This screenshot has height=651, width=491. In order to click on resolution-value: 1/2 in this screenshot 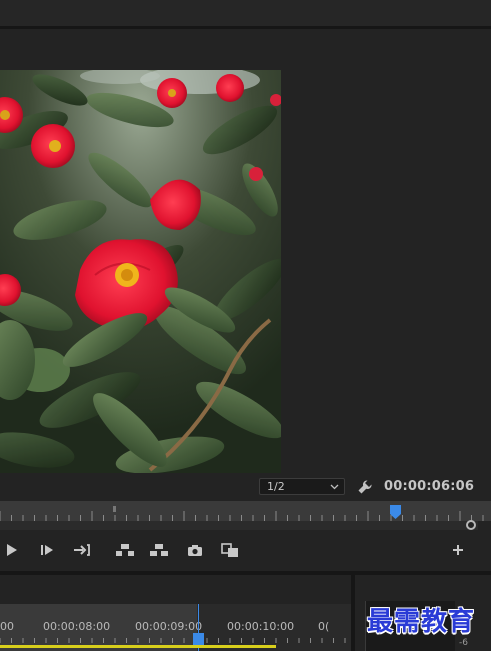, I will do `click(276, 486)`.